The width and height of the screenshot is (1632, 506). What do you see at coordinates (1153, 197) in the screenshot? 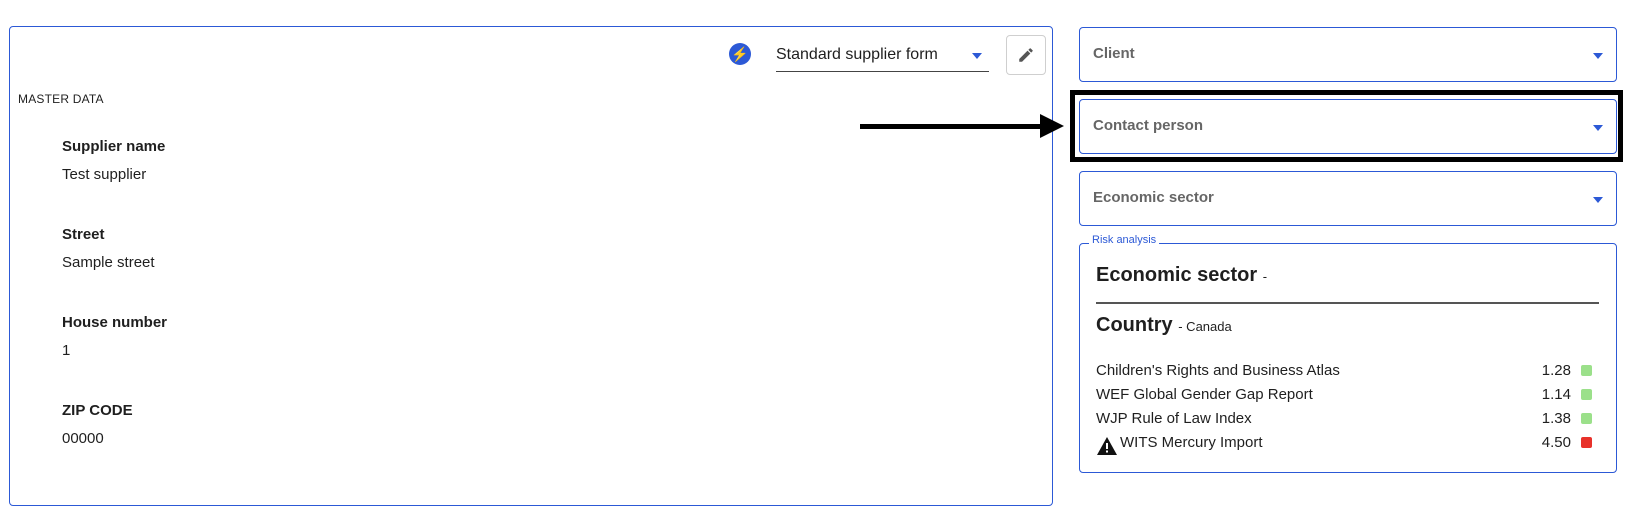
I see `economic-sector-select-label: Economic sector` at bounding box center [1153, 197].